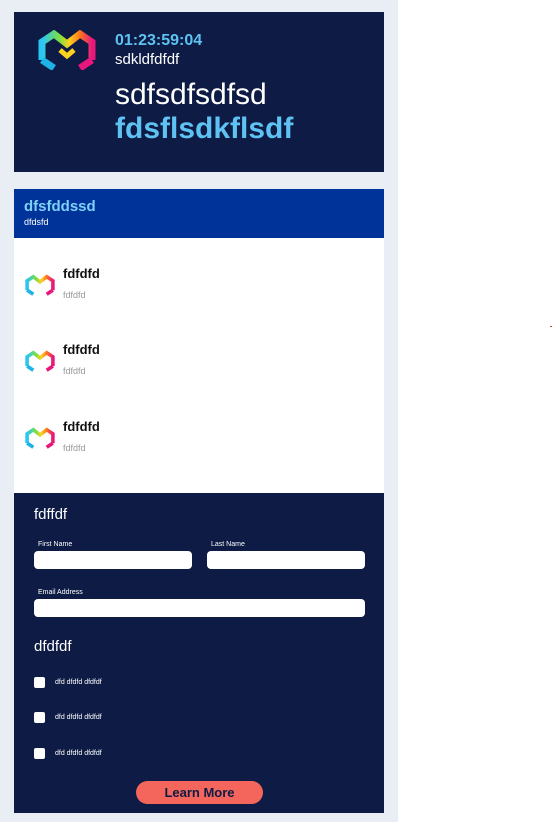 The width and height of the screenshot is (553, 822). What do you see at coordinates (159, 40) in the screenshot?
I see `countdown-timer: 01:23:59:04` at bounding box center [159, 40].